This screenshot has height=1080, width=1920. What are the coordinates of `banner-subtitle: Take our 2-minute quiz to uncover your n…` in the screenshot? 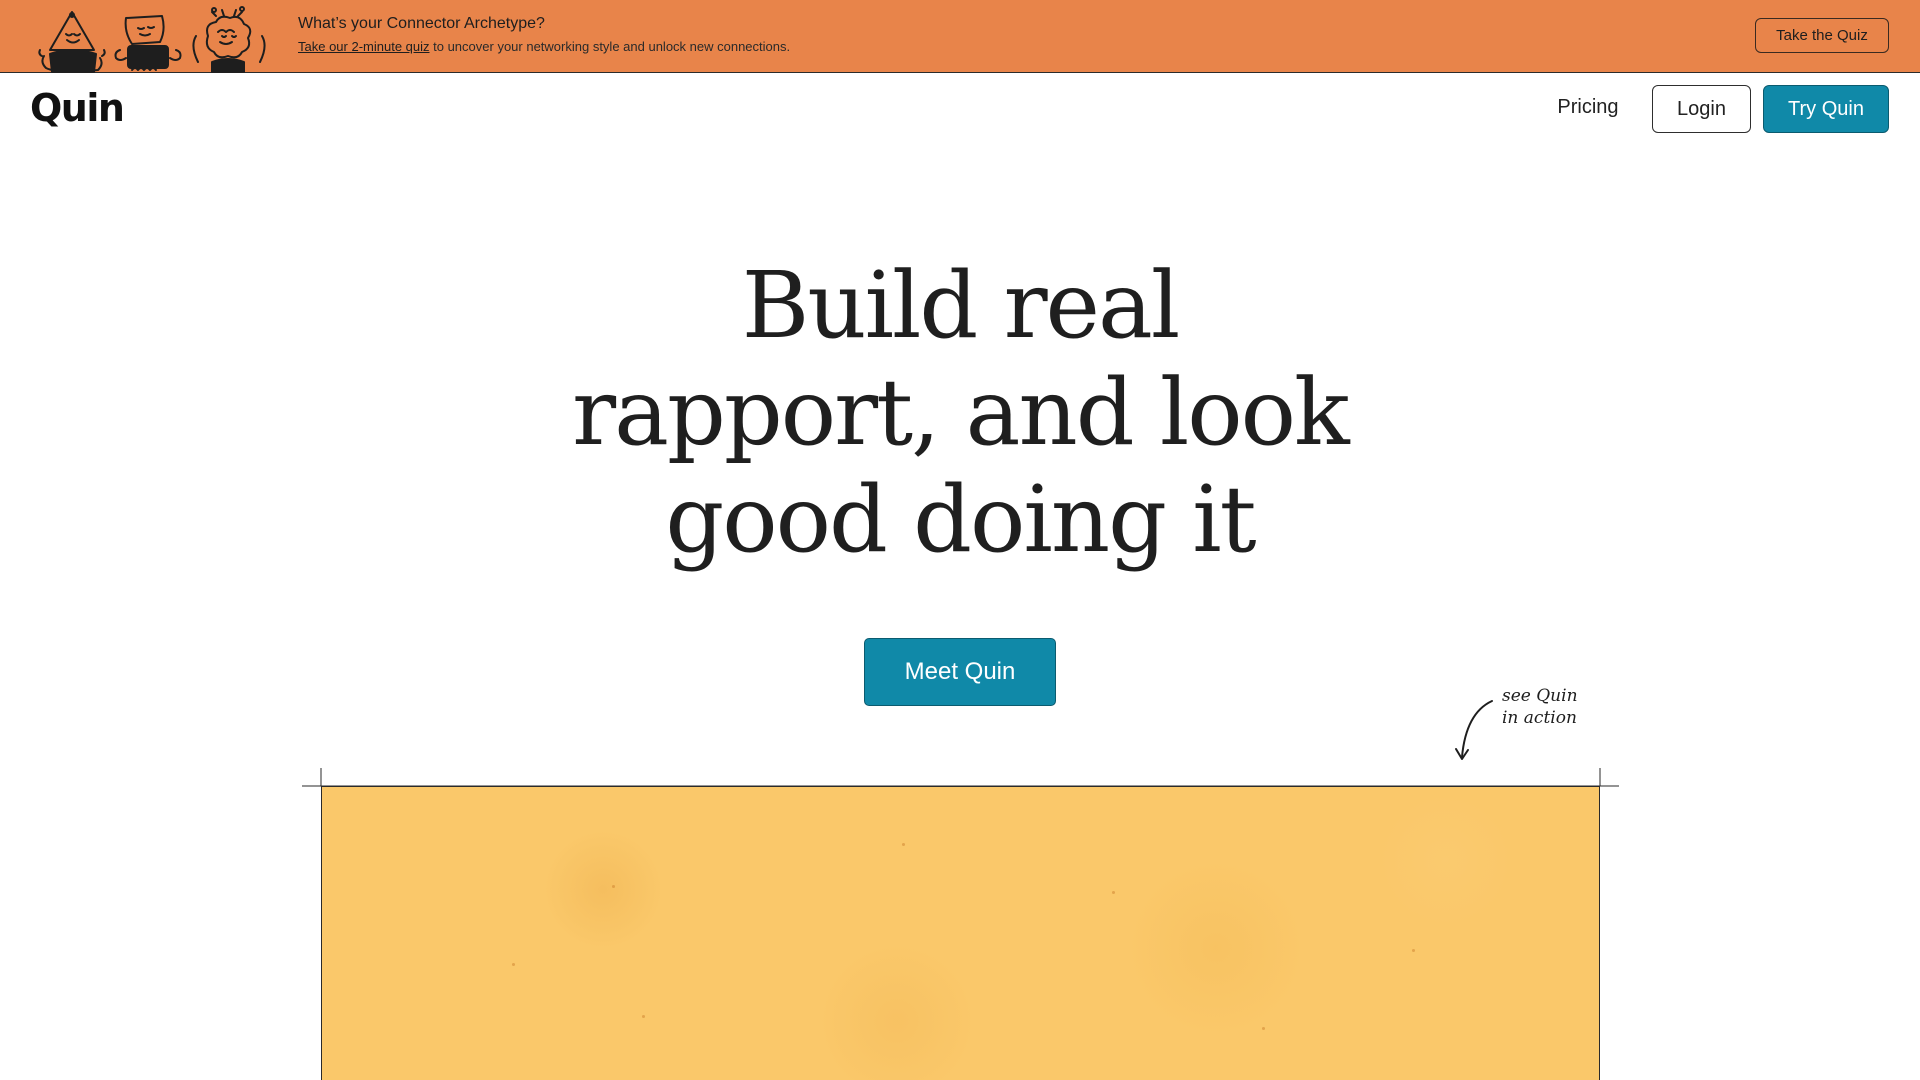 It's located at (544, 46).